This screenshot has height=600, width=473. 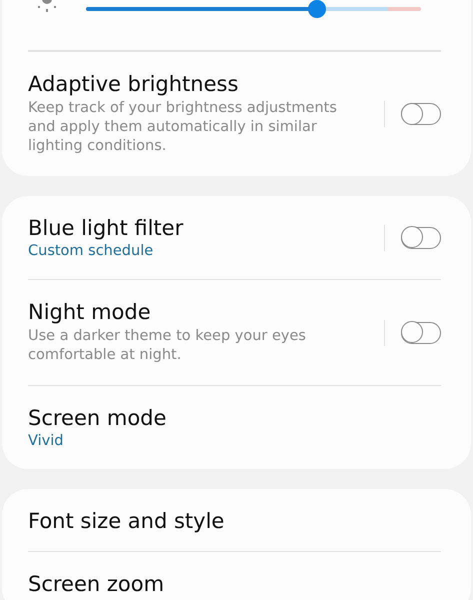 I want to click on setting-title: Font size and style, so click(x=234, y=521).